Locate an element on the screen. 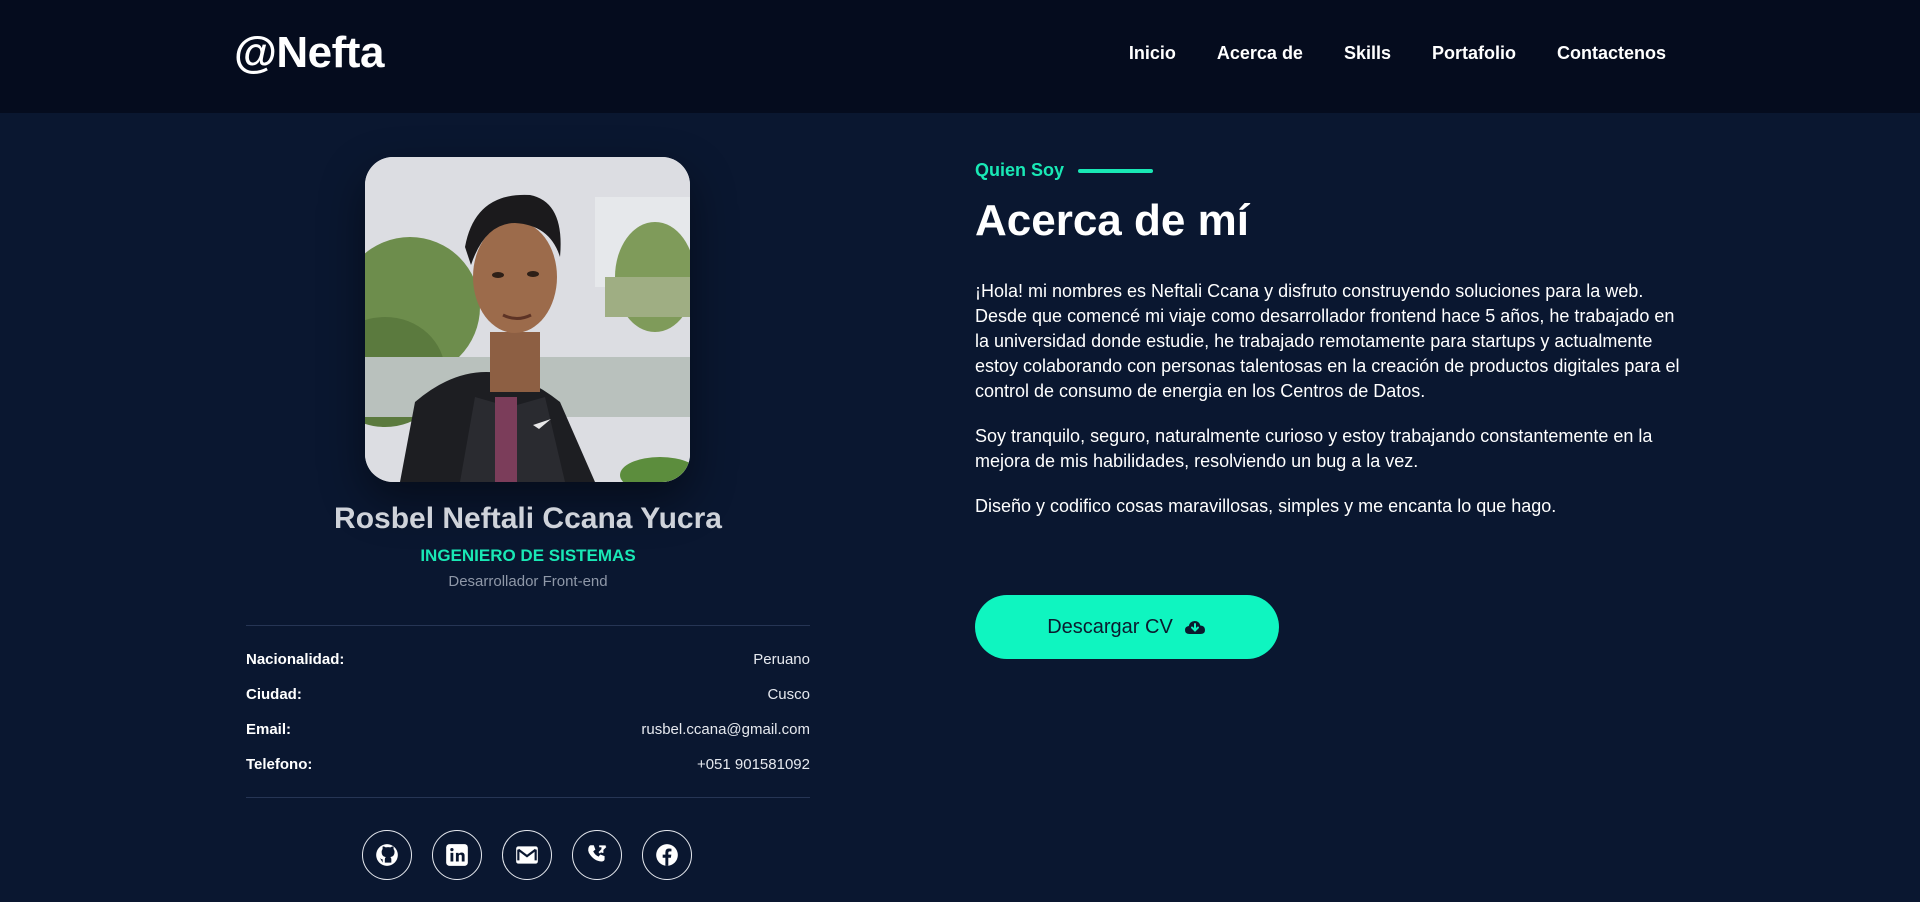 The height and width of the screenshot is (902, 1920). email-link is located at coordinates (527, 855).